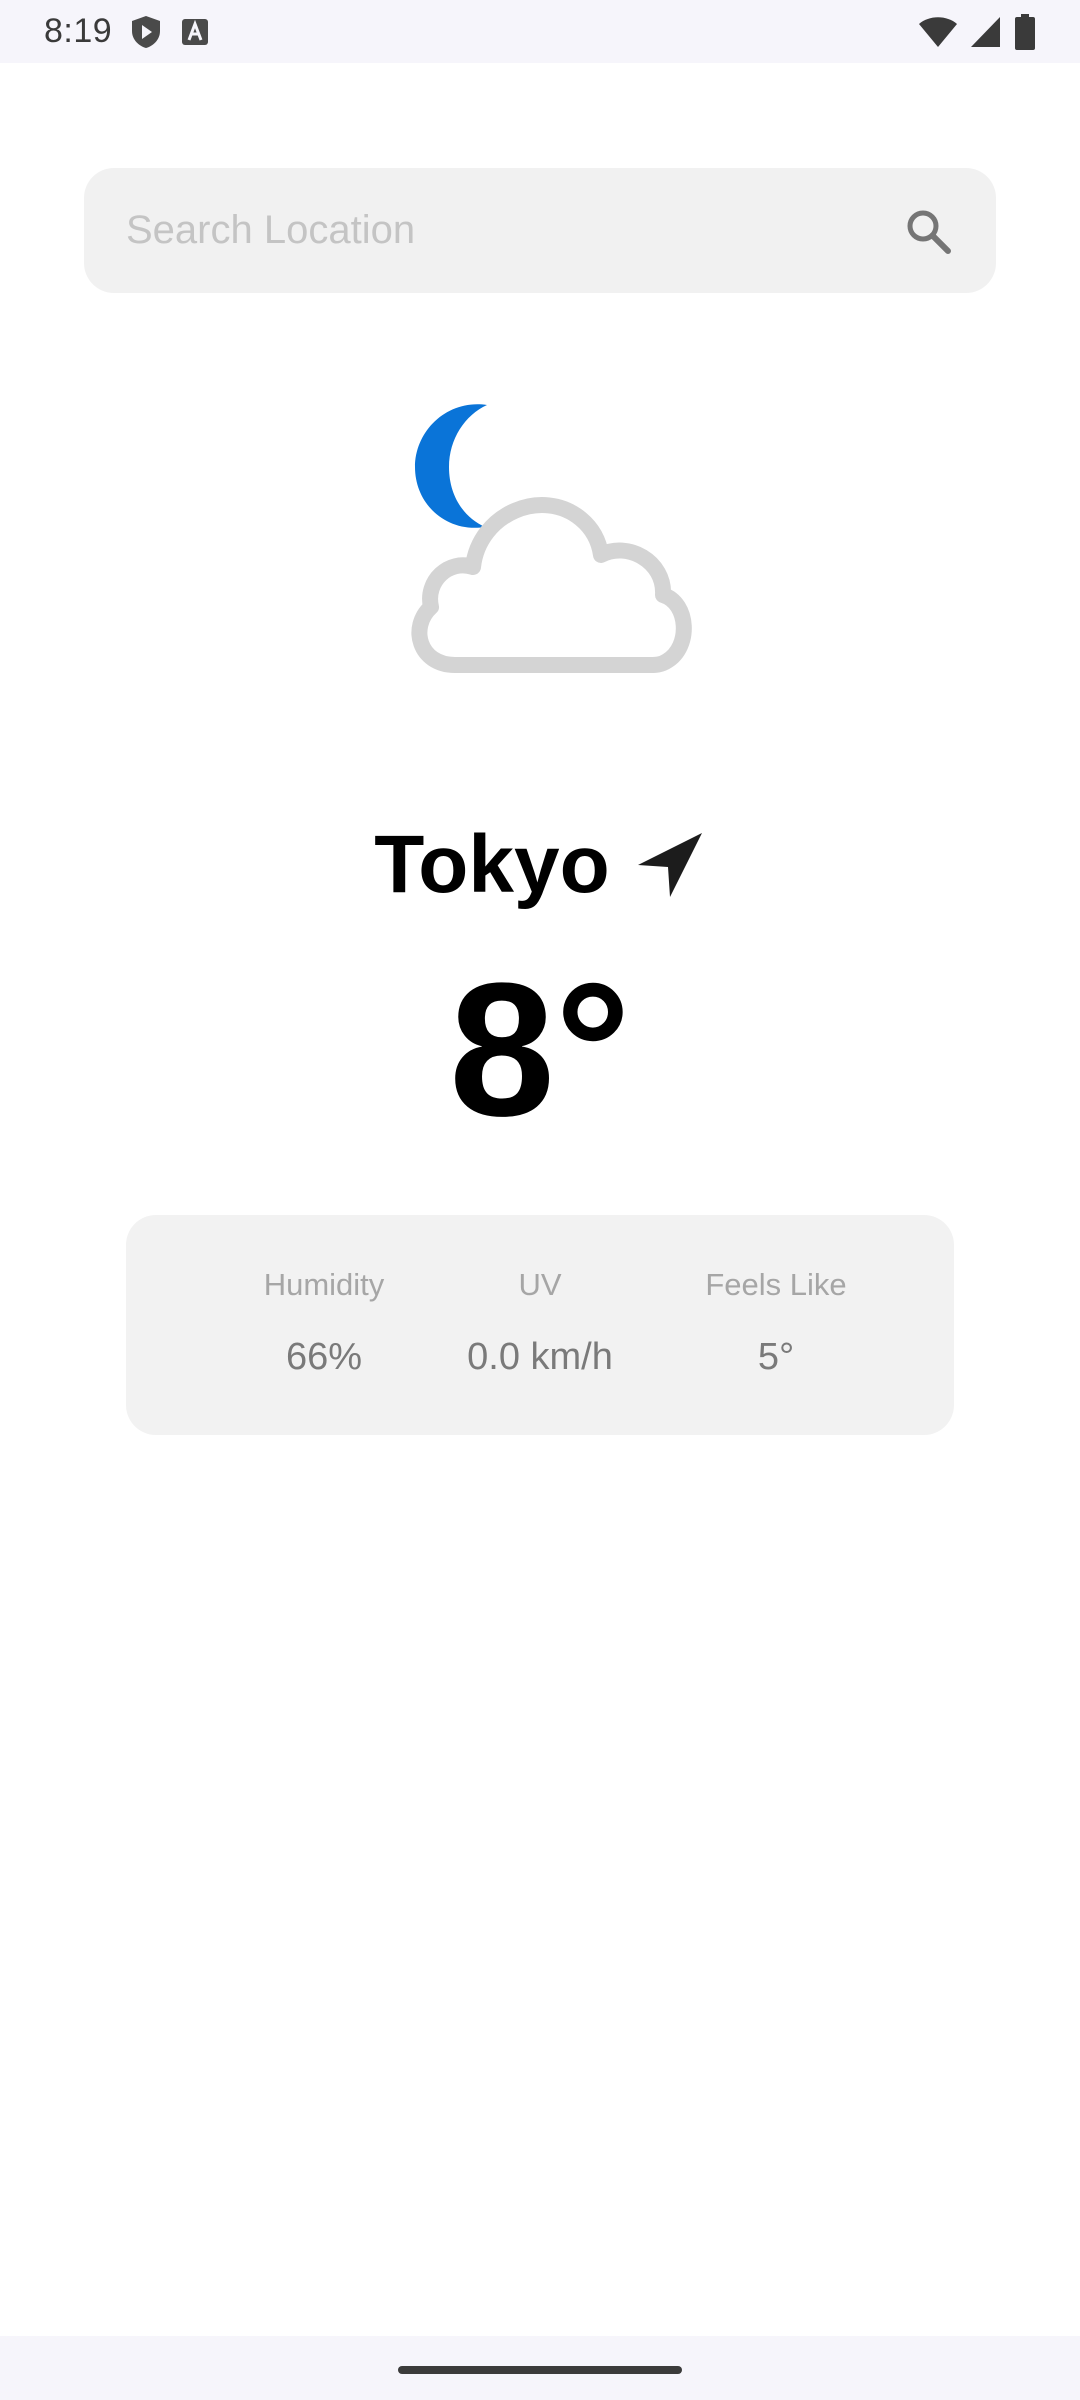 This screenshot has width=1080, height=2400. What do you see at coordinates (776, 1284) in the screenshot?
I see `feels-like-label: Feels Like` at bounding box center [776, 1284].